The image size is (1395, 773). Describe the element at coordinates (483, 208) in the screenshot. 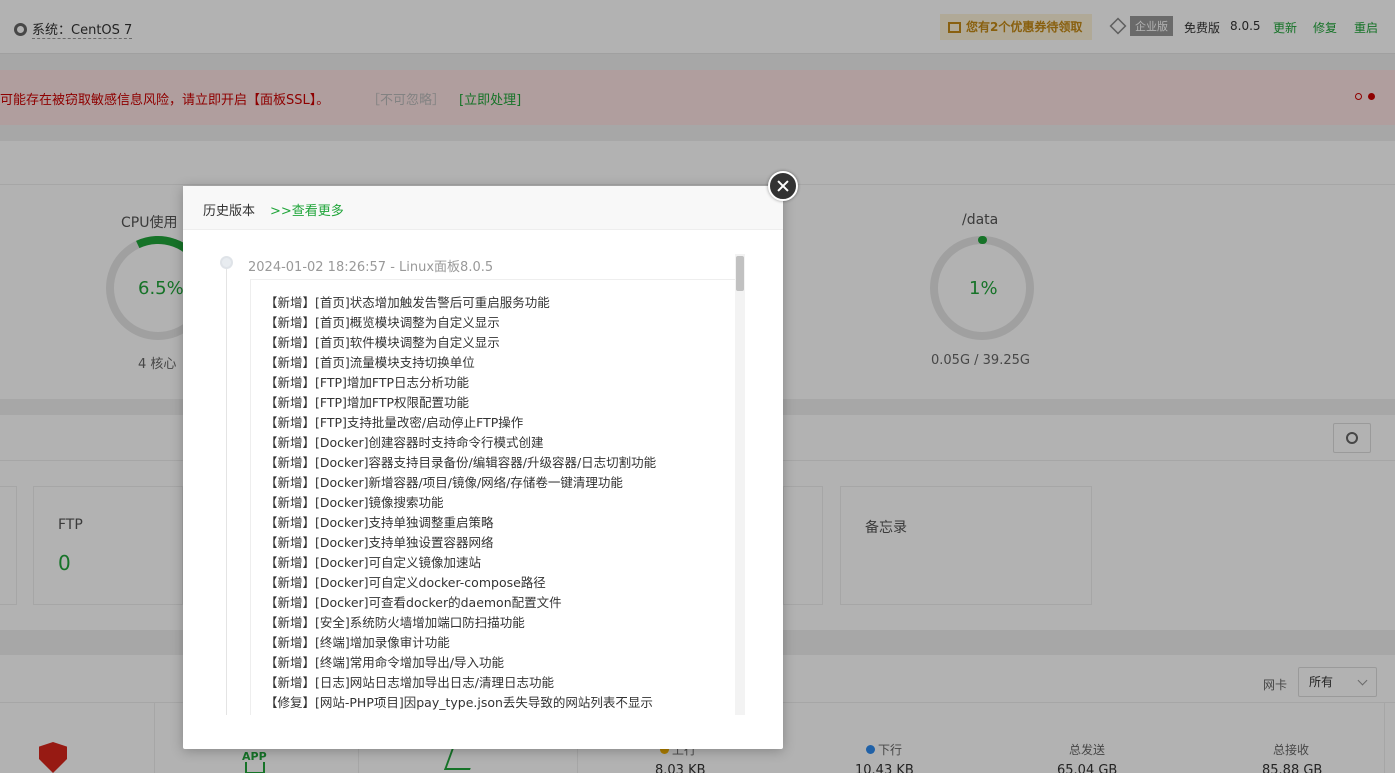

I see `dialog-header: 历史版本 >>查看更多` at that location.